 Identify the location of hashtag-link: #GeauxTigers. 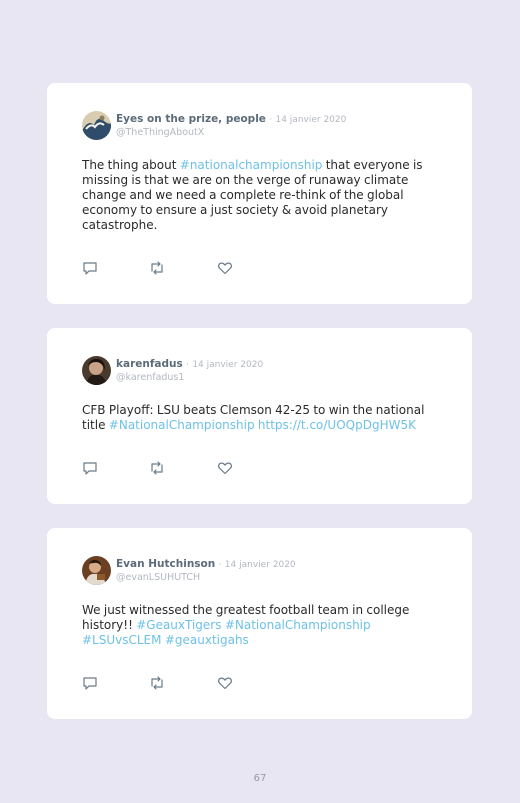
(178, 625).